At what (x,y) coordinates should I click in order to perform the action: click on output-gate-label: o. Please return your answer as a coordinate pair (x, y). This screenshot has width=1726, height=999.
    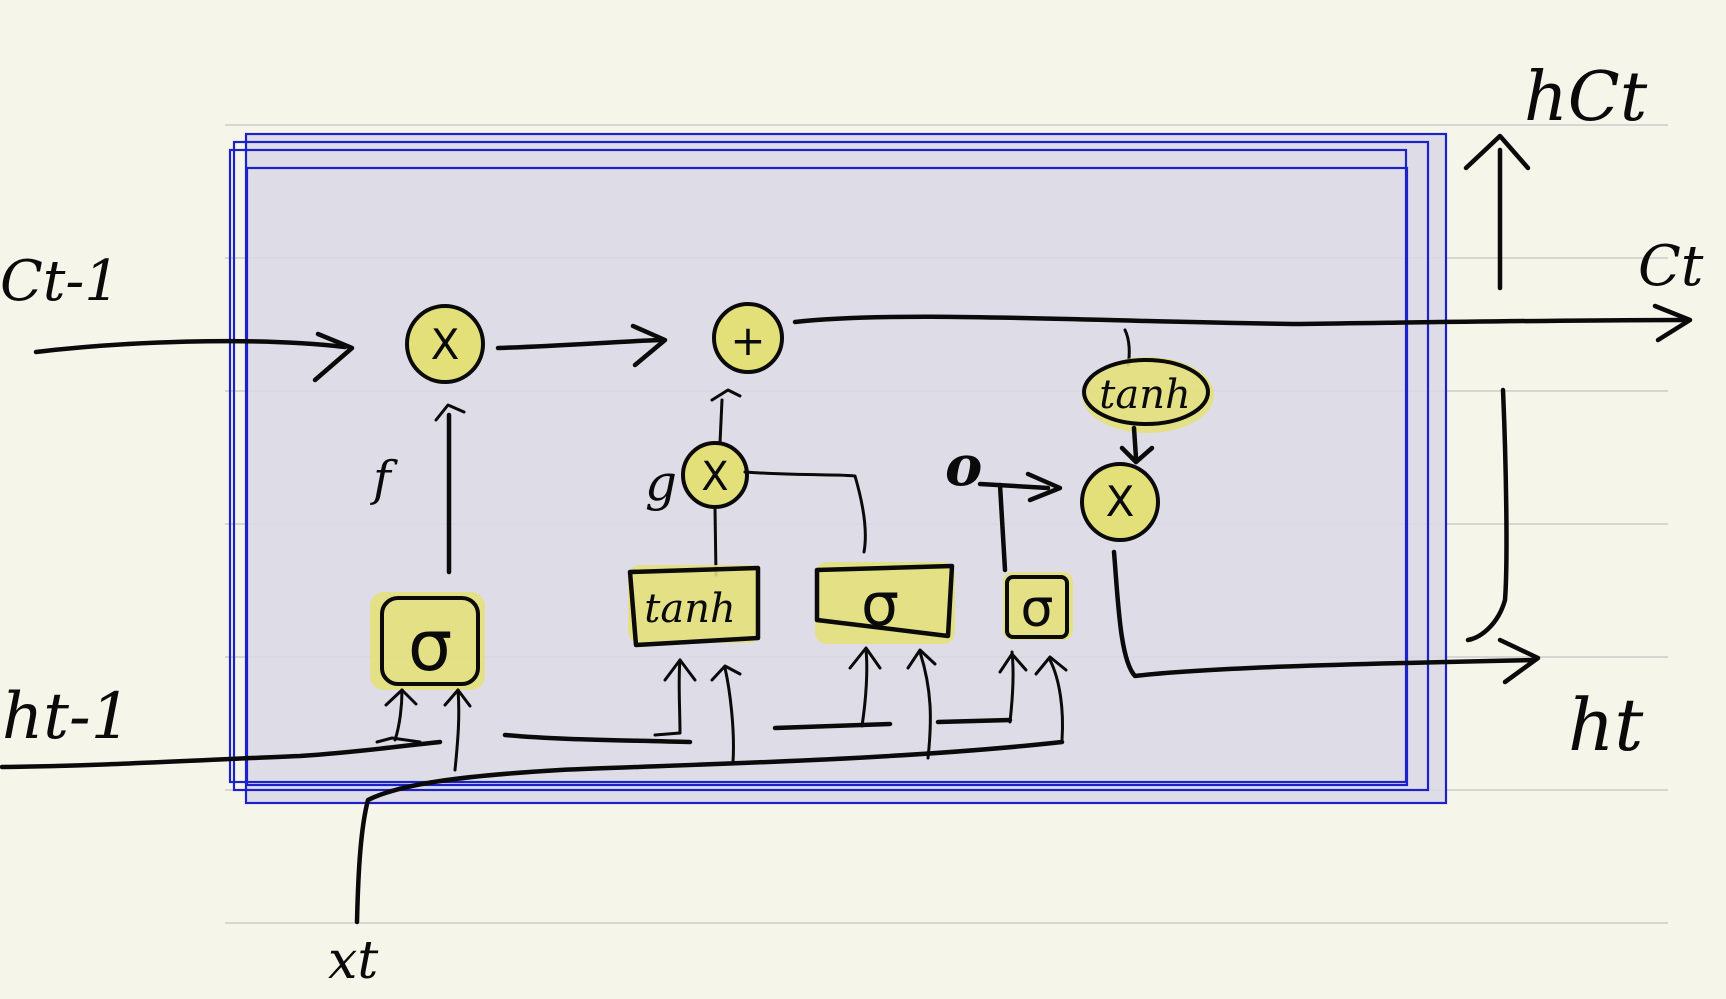
    Looking at the image, I should click on (963, 466).